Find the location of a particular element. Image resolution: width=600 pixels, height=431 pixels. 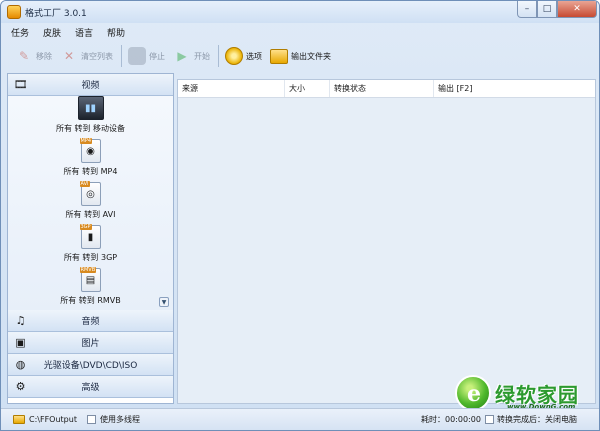

column-header-size: 大小 is located at coordinates (307, 88).